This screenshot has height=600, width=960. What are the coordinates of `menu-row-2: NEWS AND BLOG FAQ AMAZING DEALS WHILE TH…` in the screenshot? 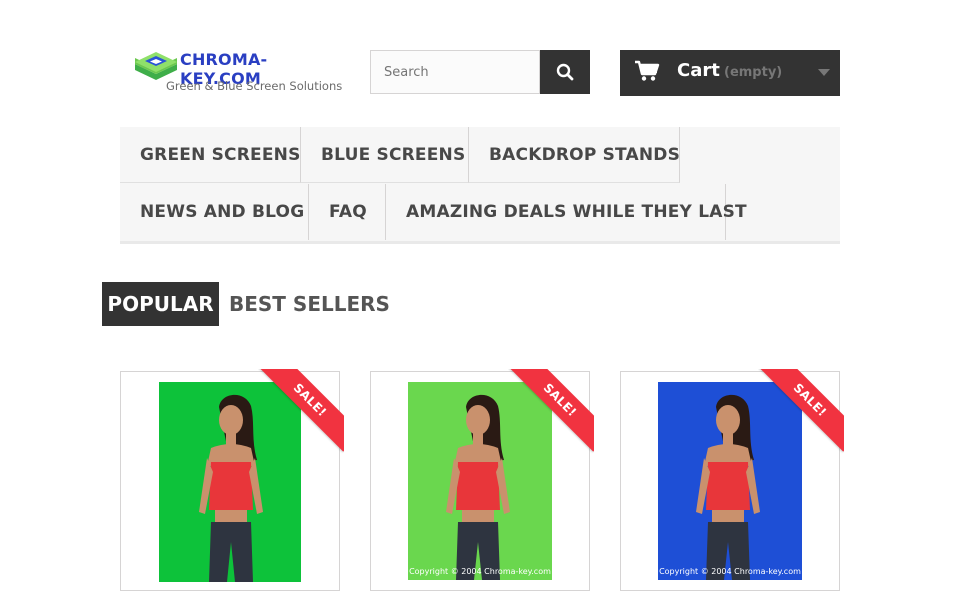 It's located at (433, 212).